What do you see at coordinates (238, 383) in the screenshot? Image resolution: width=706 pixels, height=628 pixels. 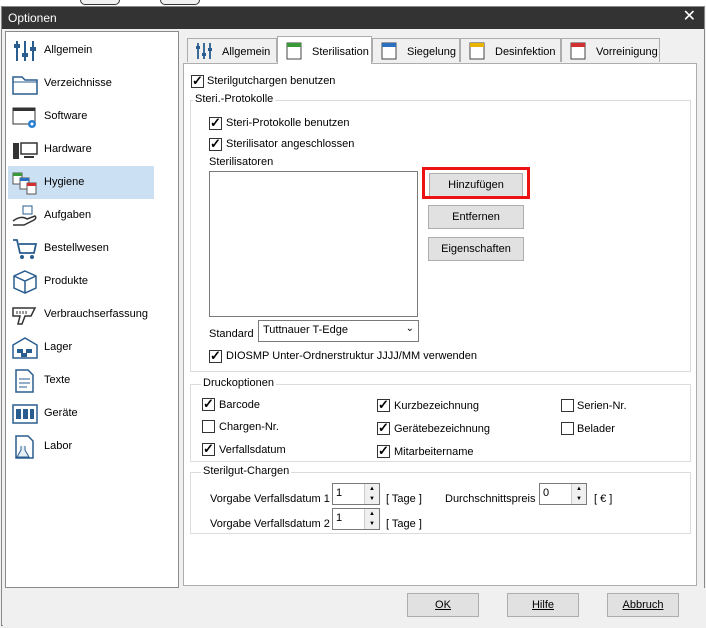 I see `print-options-title: Druckoptionen` at bounding box center [238, 383].